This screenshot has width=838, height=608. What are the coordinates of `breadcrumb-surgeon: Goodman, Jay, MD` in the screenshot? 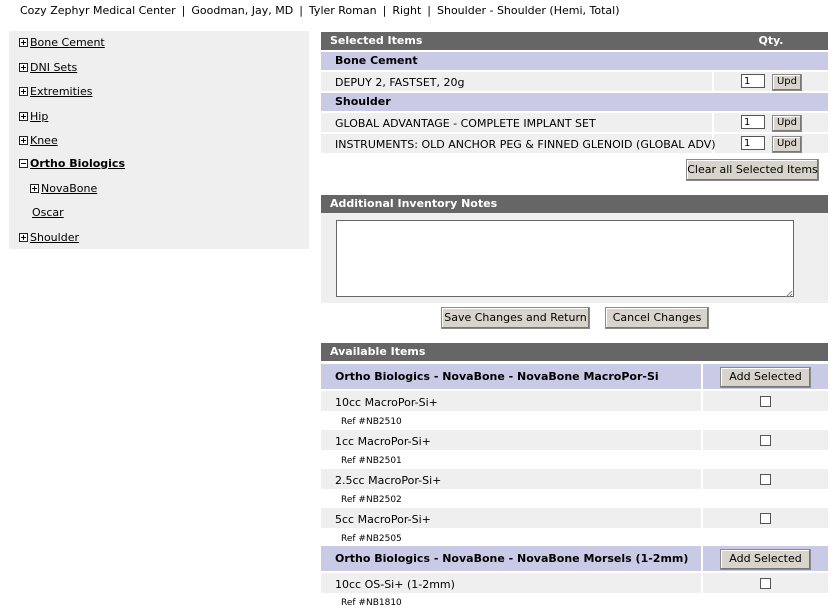 It's located at (242, 10).